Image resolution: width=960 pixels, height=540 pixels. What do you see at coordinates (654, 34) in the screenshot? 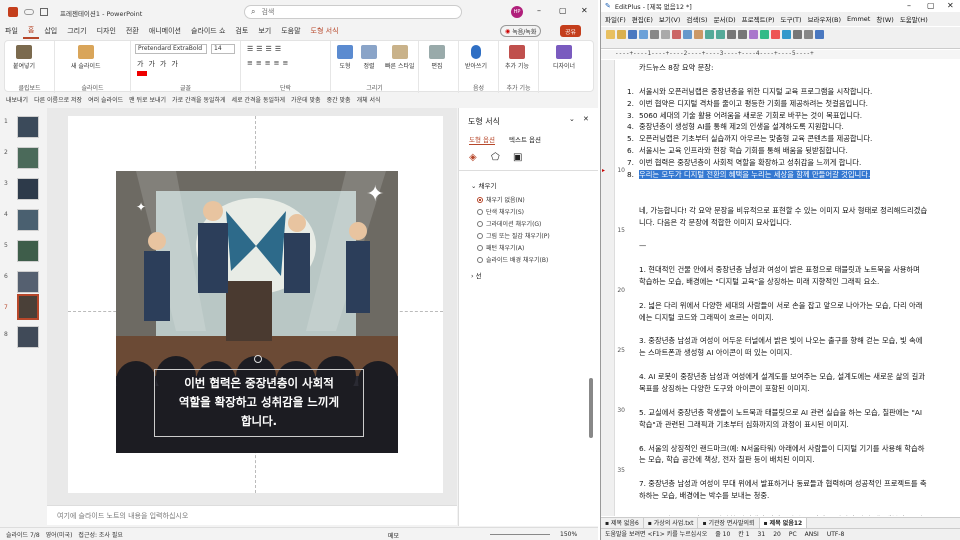
I see `print-icon` at bounding box center [654, 34].